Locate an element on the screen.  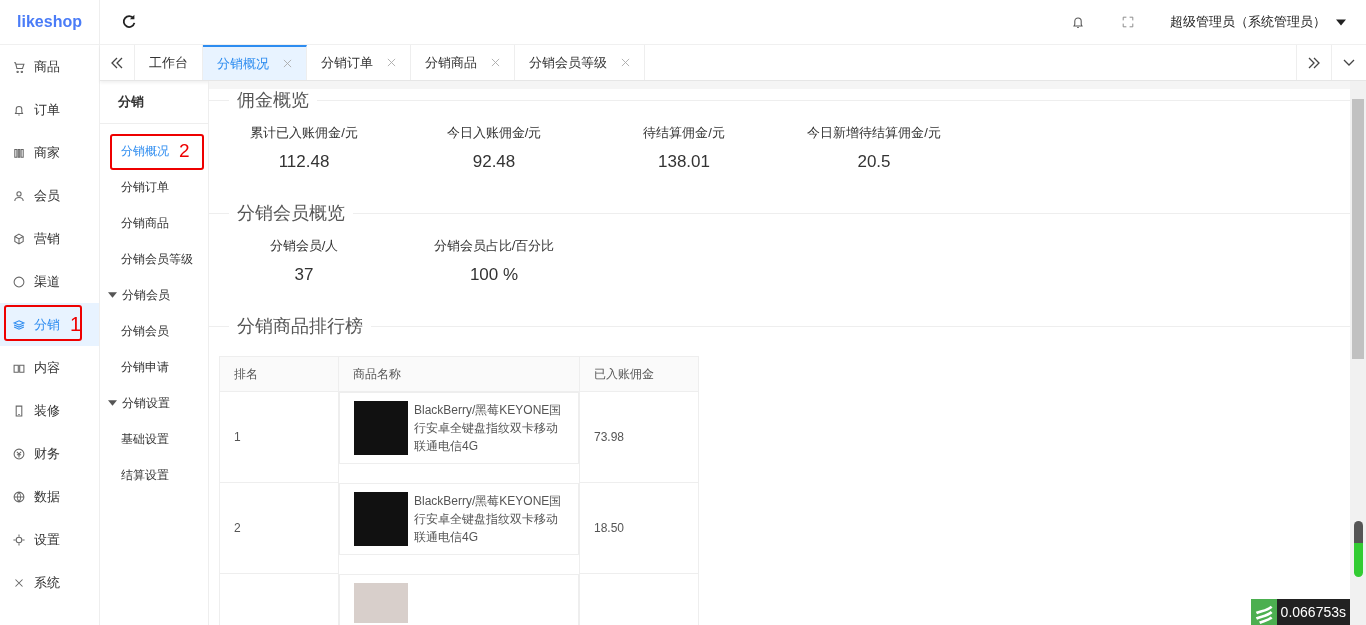
refresh-icon is located at coordinates (129, 22).